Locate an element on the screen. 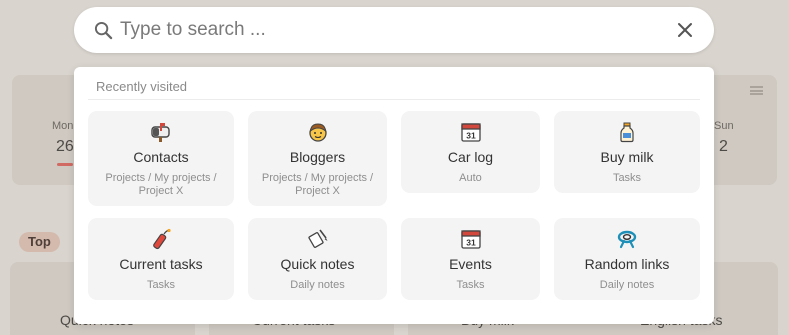 This screenshot has width=789, height=335. recent-item-quick-notes: Quick notes Daily notes is located at coordinates (317, 259).